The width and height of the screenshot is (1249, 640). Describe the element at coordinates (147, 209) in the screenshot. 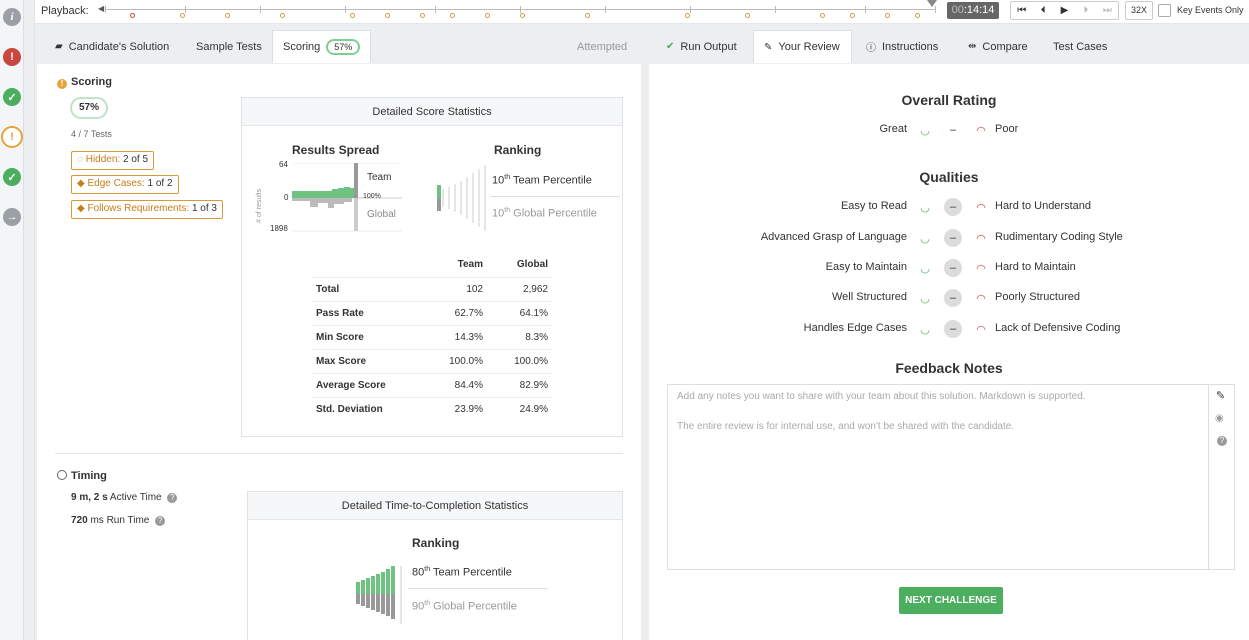

I see `follows-requirements-tag: ◆ Follows Requirements: 1 of 3` at that location.